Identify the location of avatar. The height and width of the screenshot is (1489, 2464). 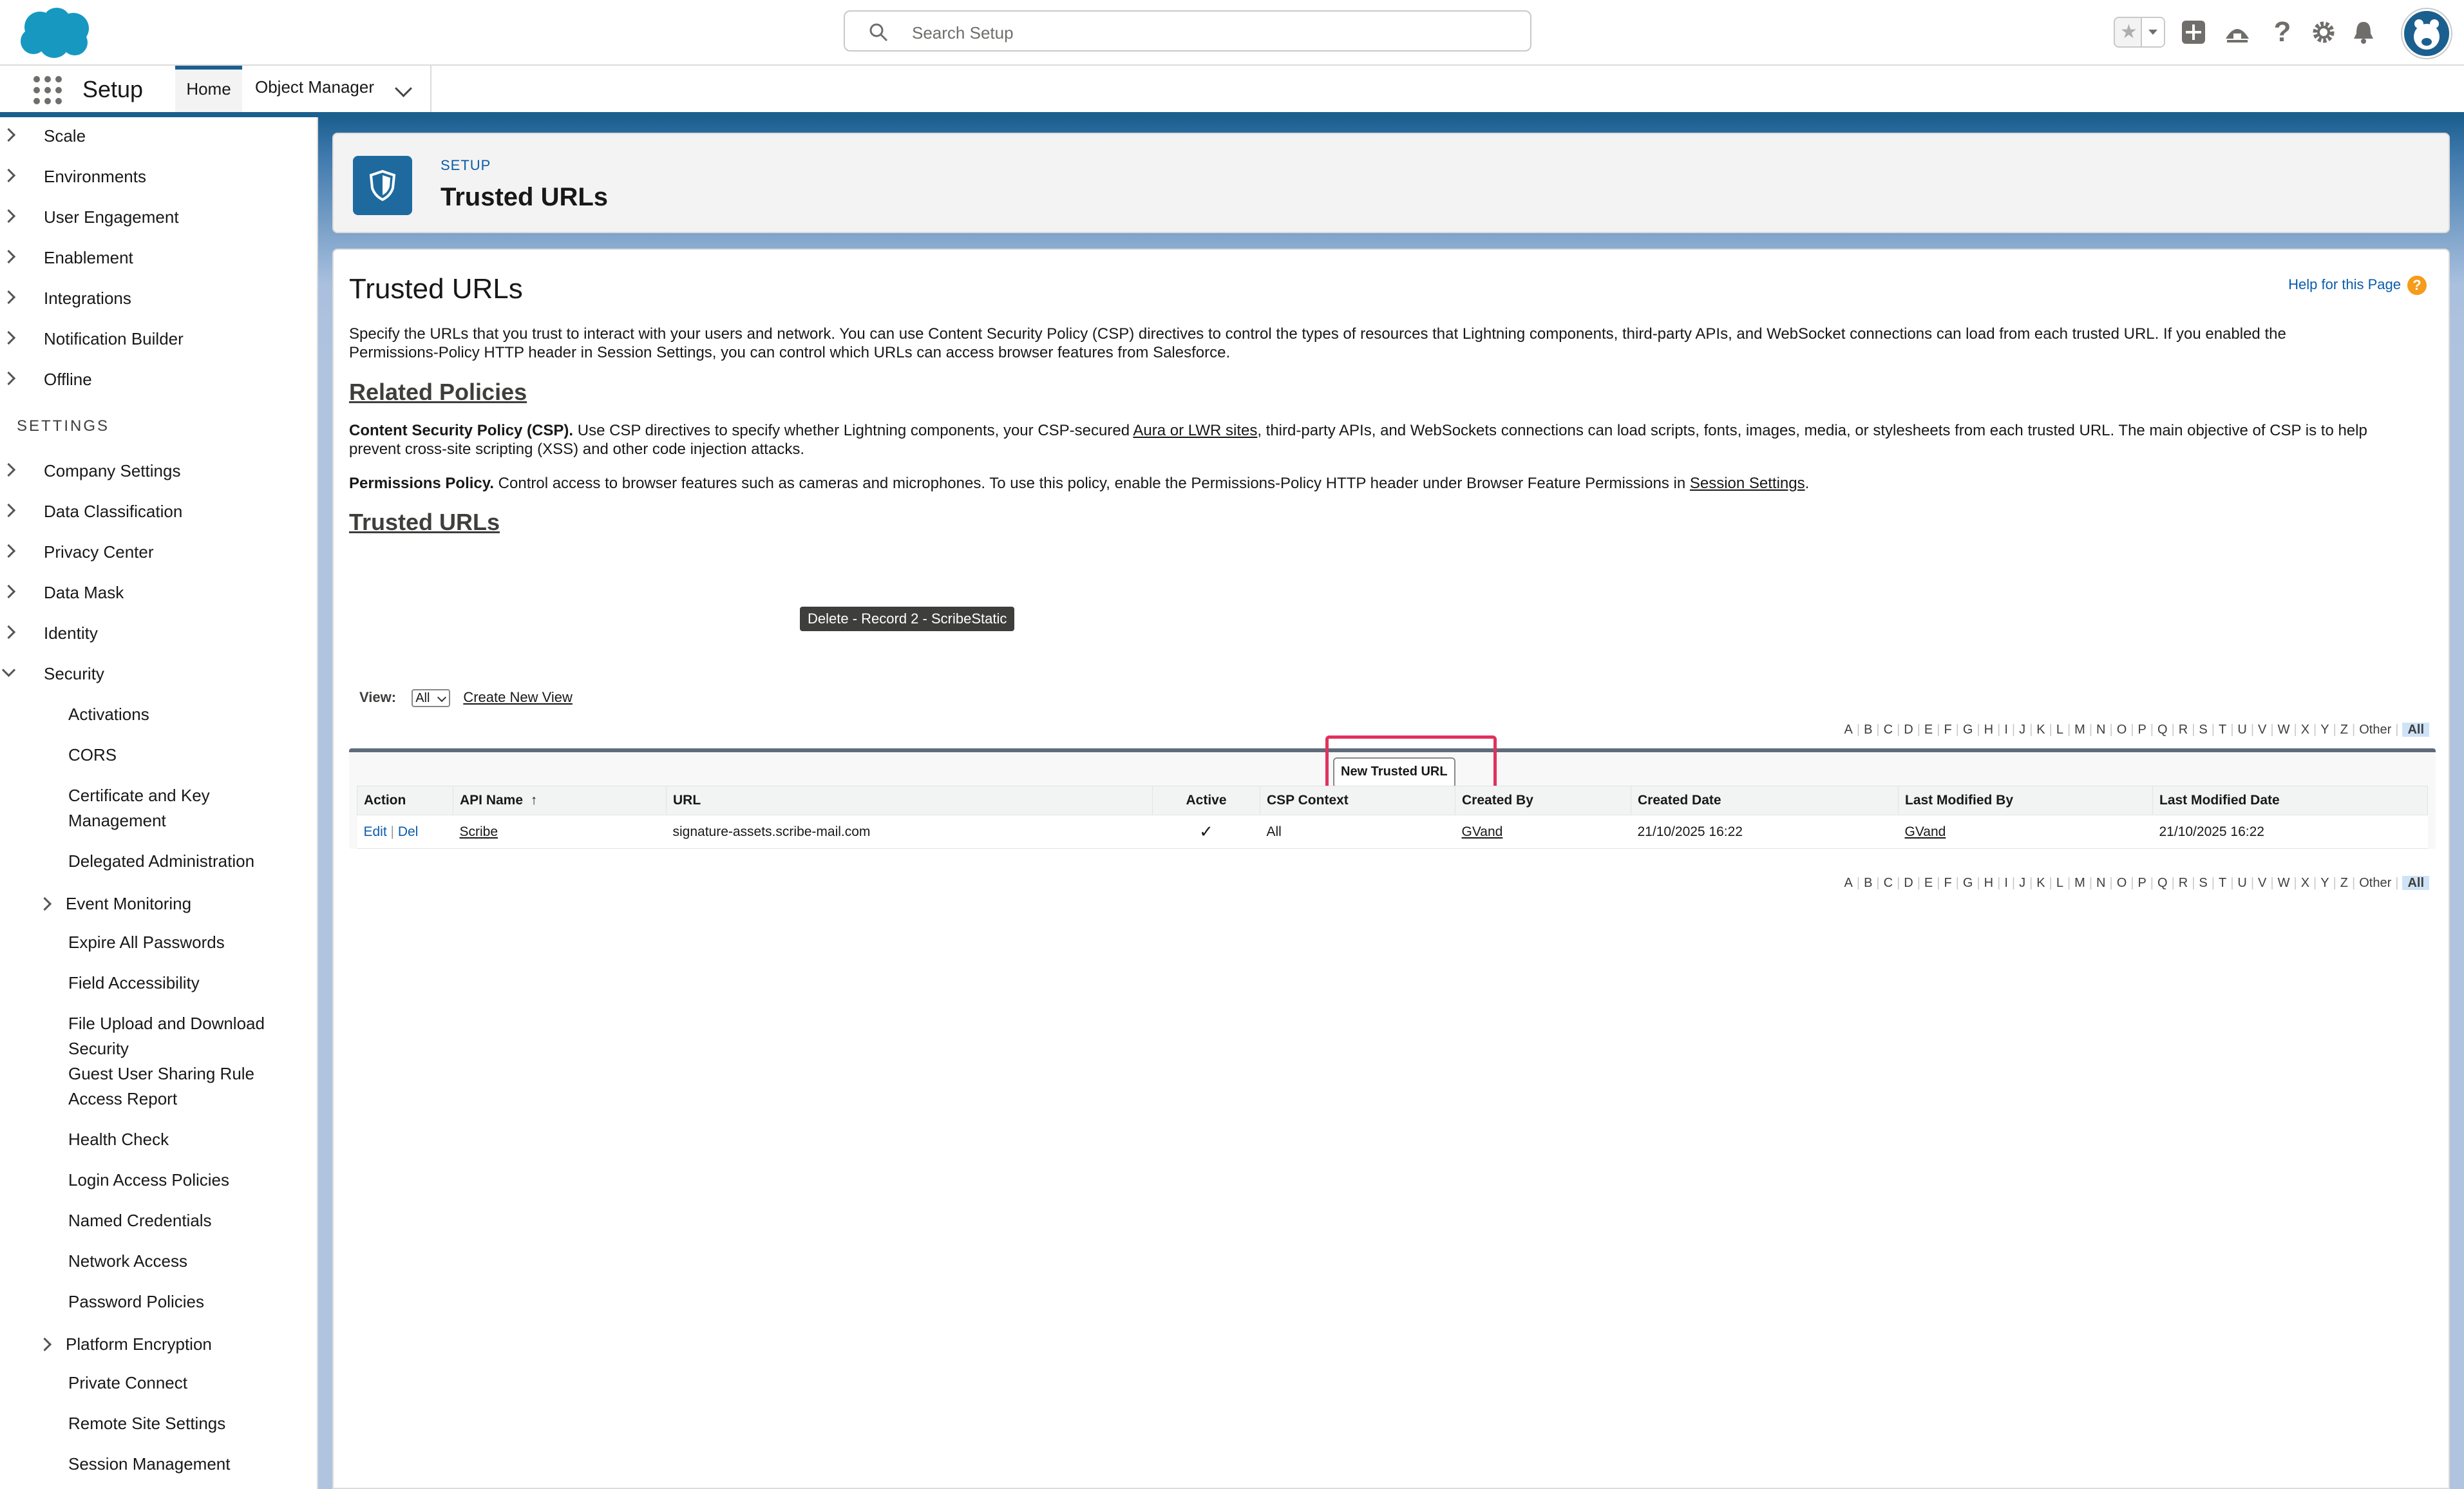
(2426, 33).